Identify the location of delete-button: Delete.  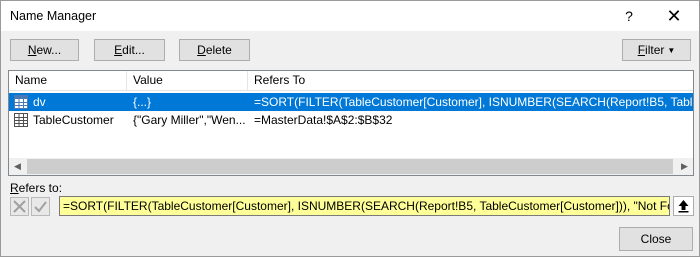
(214, 50).